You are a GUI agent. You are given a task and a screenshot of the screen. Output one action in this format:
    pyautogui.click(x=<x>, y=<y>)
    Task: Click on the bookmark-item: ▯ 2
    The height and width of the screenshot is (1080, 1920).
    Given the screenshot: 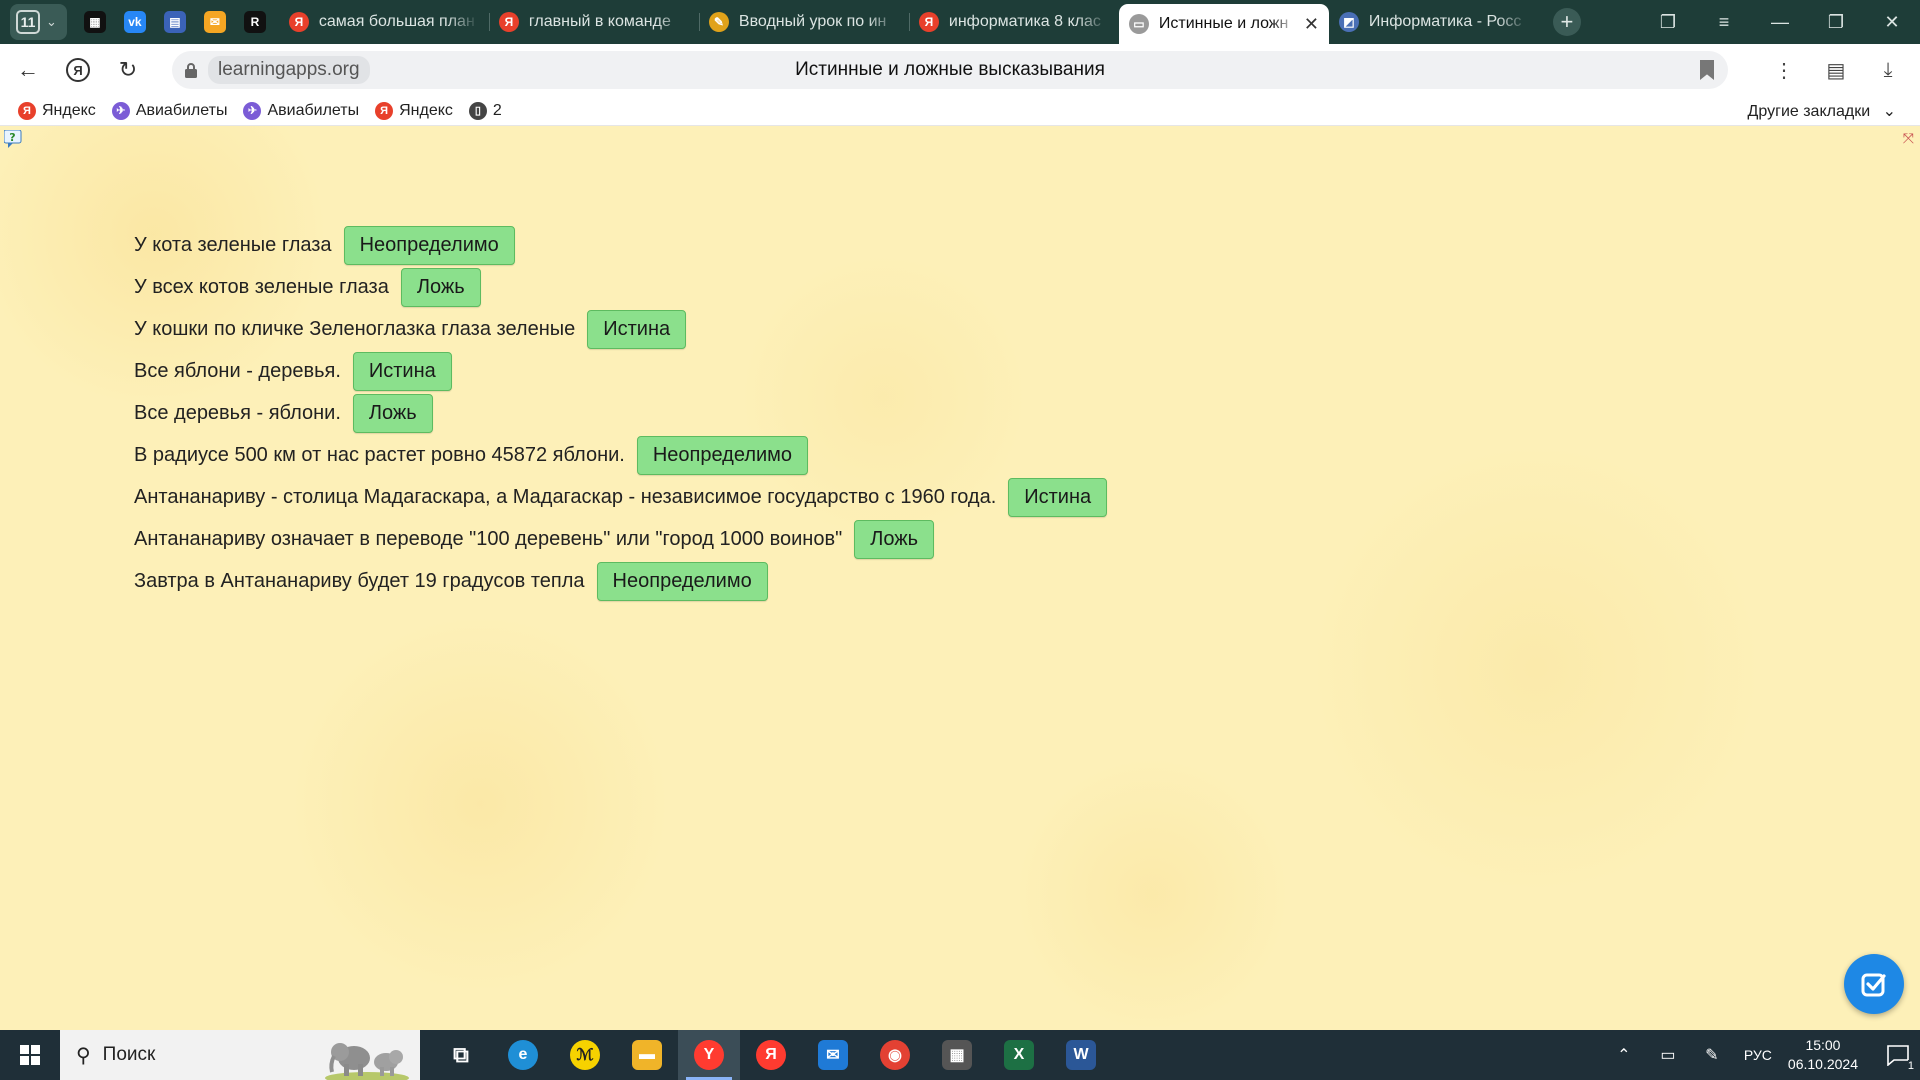 What is the action you would take?
    pyautogui.click(x=485, y=110)
    